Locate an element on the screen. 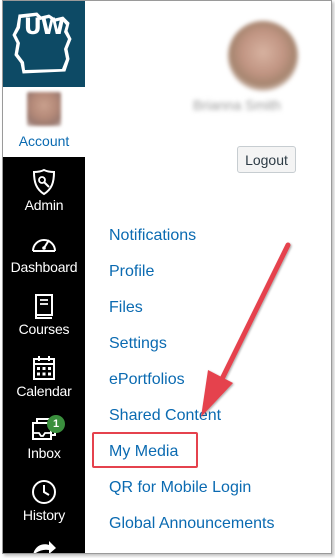 The height and width of the screenshot is (558, 335). profile-name: Brianna Smith is located at coordinates (237, 105).